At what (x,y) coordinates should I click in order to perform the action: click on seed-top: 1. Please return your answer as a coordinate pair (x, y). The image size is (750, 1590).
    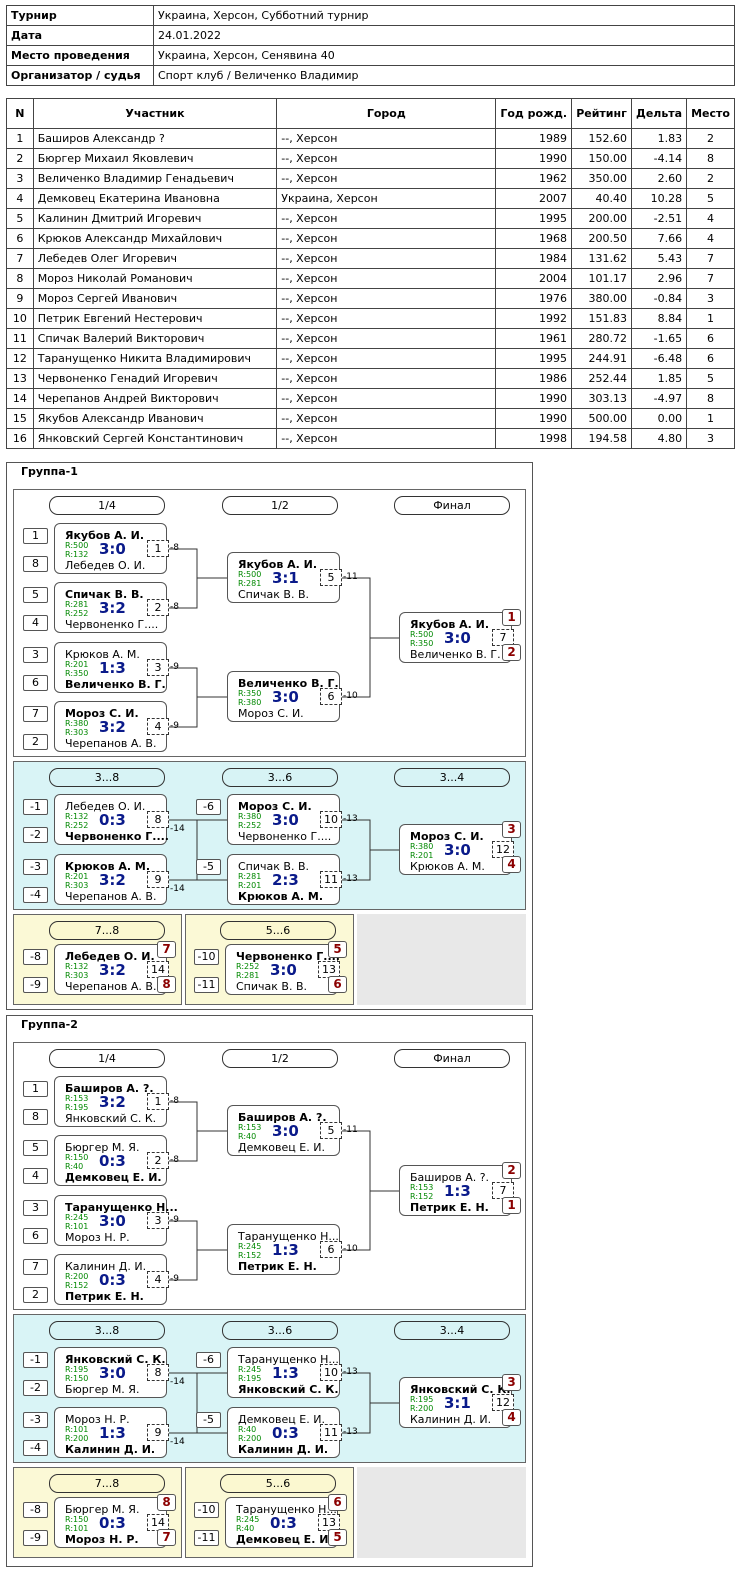
    Looking at the image, I should click on (35, 536).